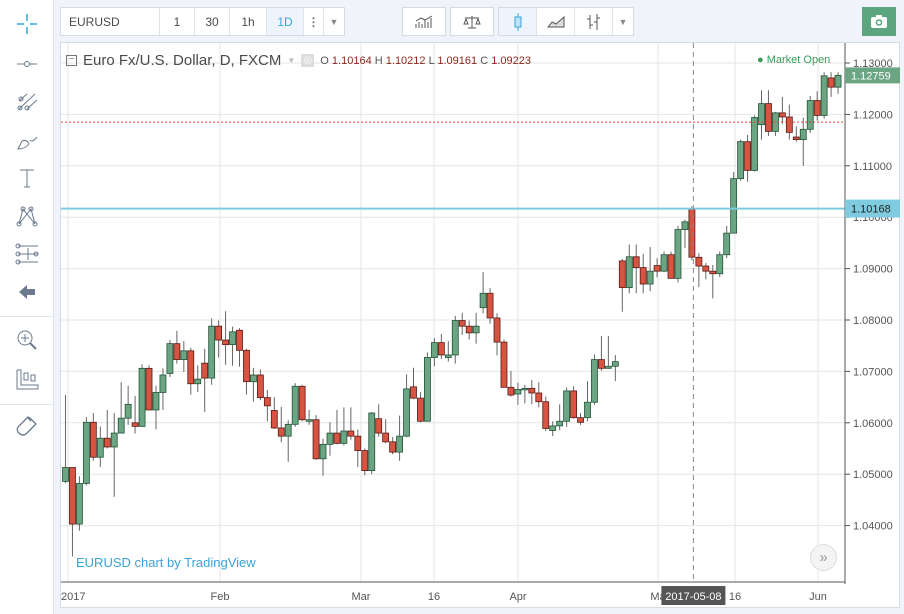  Describe the element at coordinates (166, 562) in the screenshot. I see `watermark-link: EURUSD chart by TradingView` at that location.